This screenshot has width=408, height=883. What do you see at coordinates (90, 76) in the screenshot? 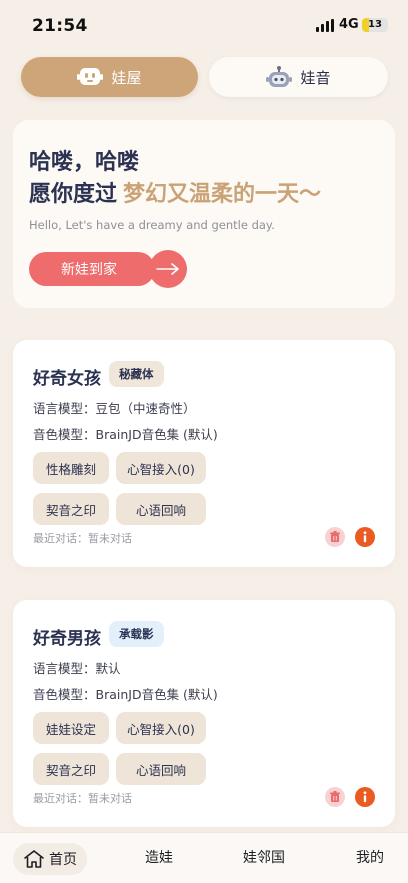
I see `robot-face-icon` at bounding box center [90, 76].